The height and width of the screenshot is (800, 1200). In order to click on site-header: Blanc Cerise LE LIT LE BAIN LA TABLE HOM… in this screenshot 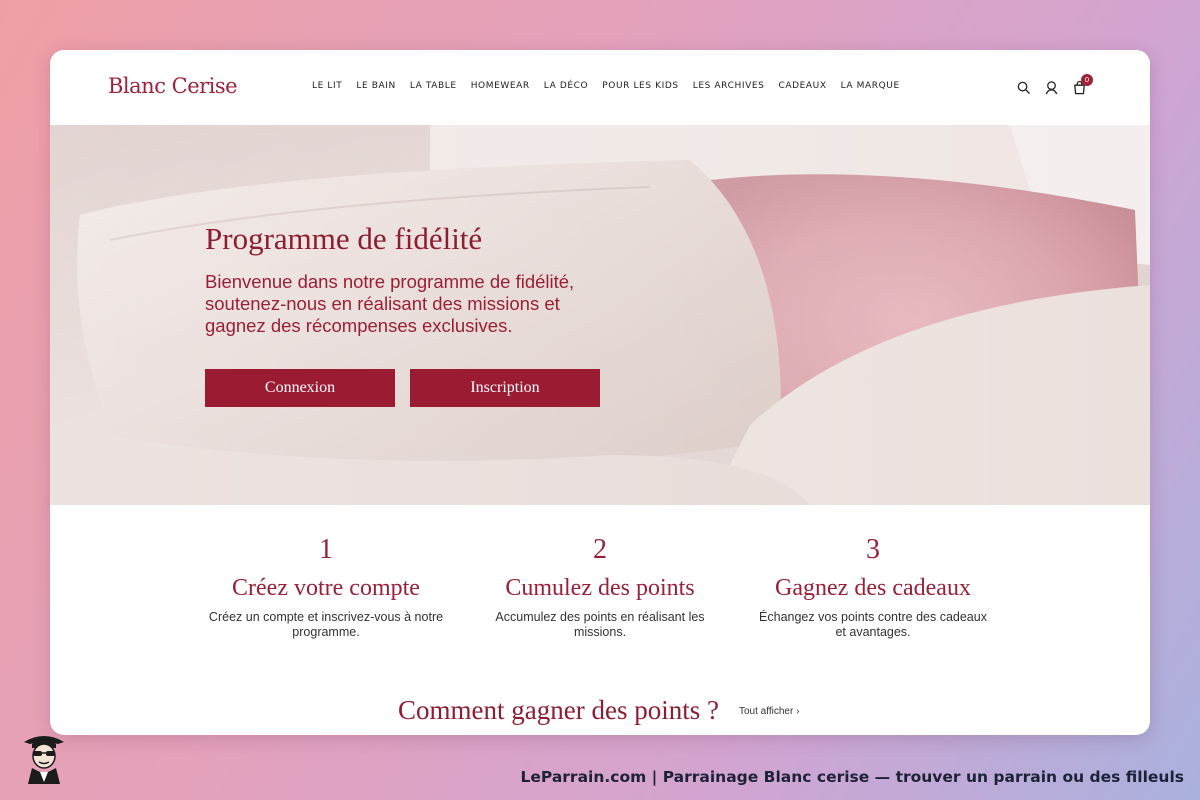, I will do `click(600, 87)`.